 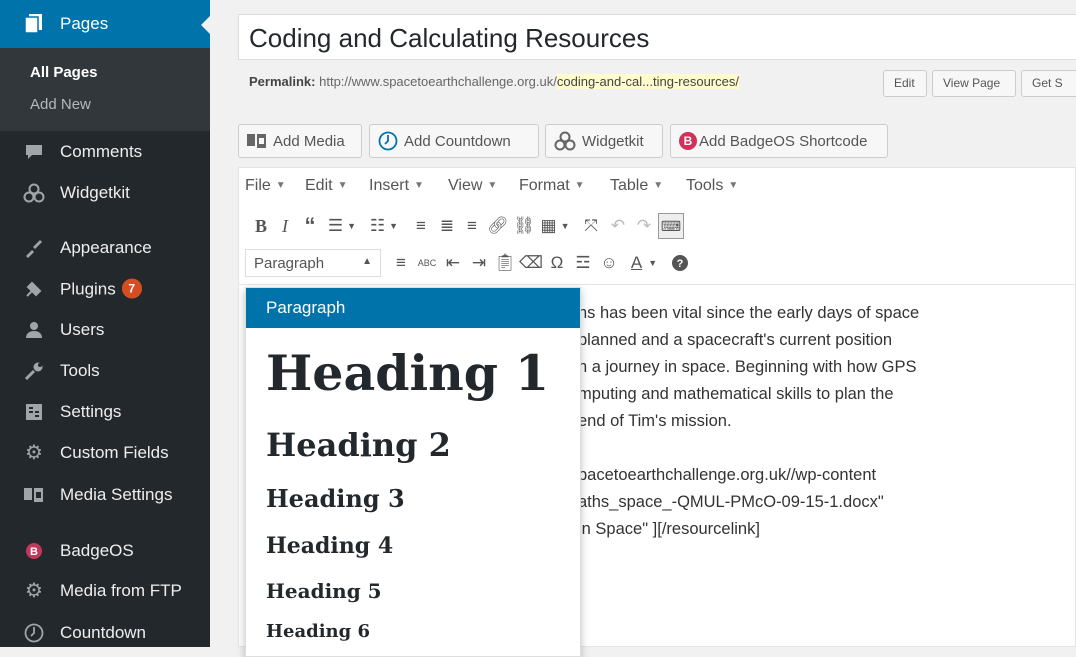 What do you see at coordinates (261, 226) in the screenshot?
I see `bold-icon: B` at bounding box center [261, 226].